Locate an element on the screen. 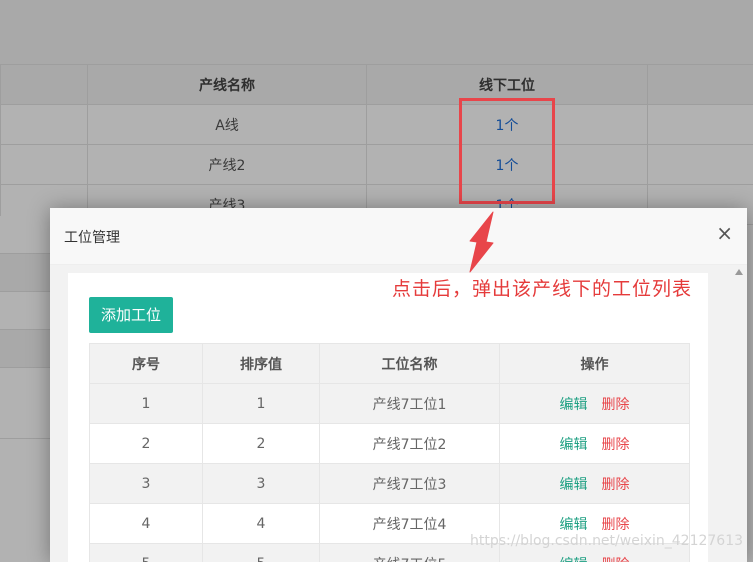 Image resolution: width=753 pixels, height=562 pixels. dialog-title: 工位管理 is located at coordinates (92, 238).